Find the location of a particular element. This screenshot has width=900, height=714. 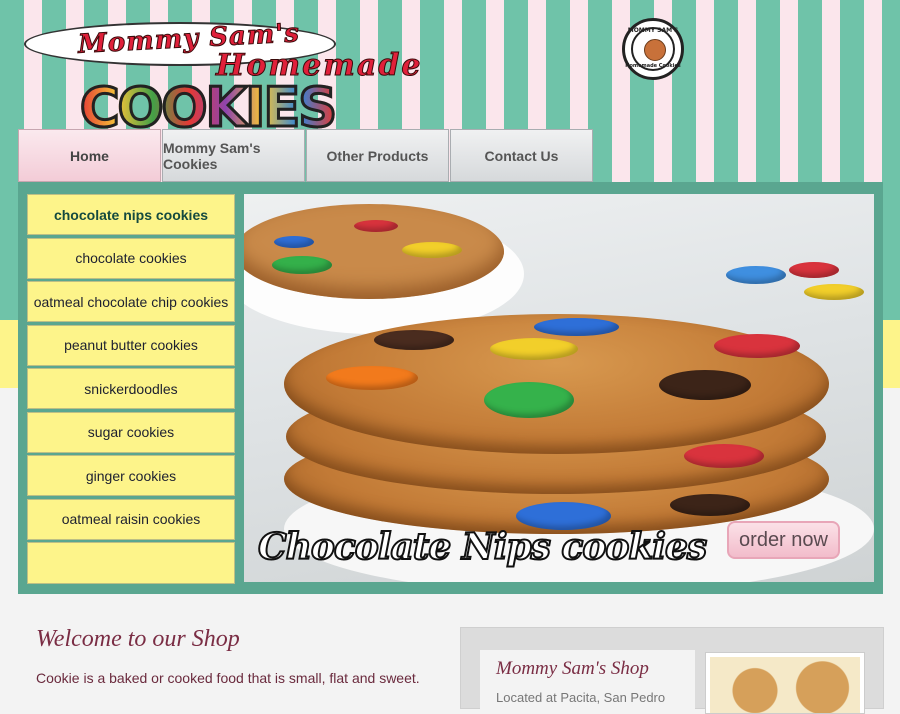

candy-orange is located at coordinates (372, 378).